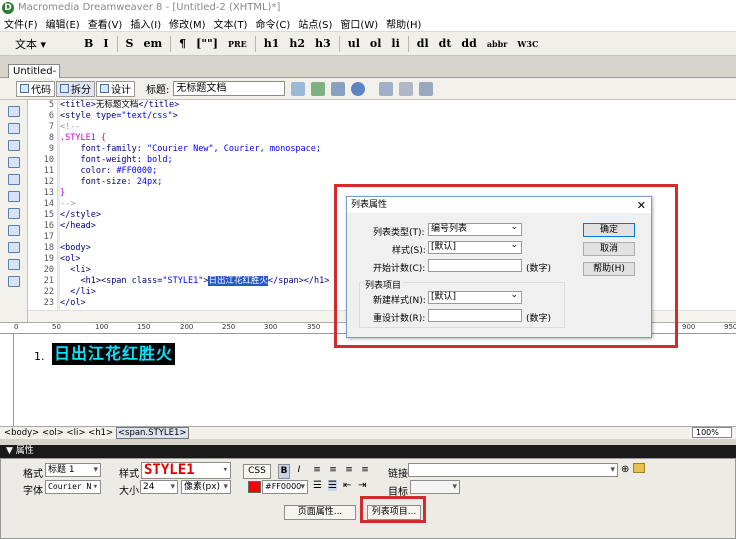 Image resolution: width=736 pixels, height=539 pixels. What do you see at coordinates (152, 433) in the screenshot?
I see `tag-selector-current: <span.STYLE1>` at bounding box center [152, 433].